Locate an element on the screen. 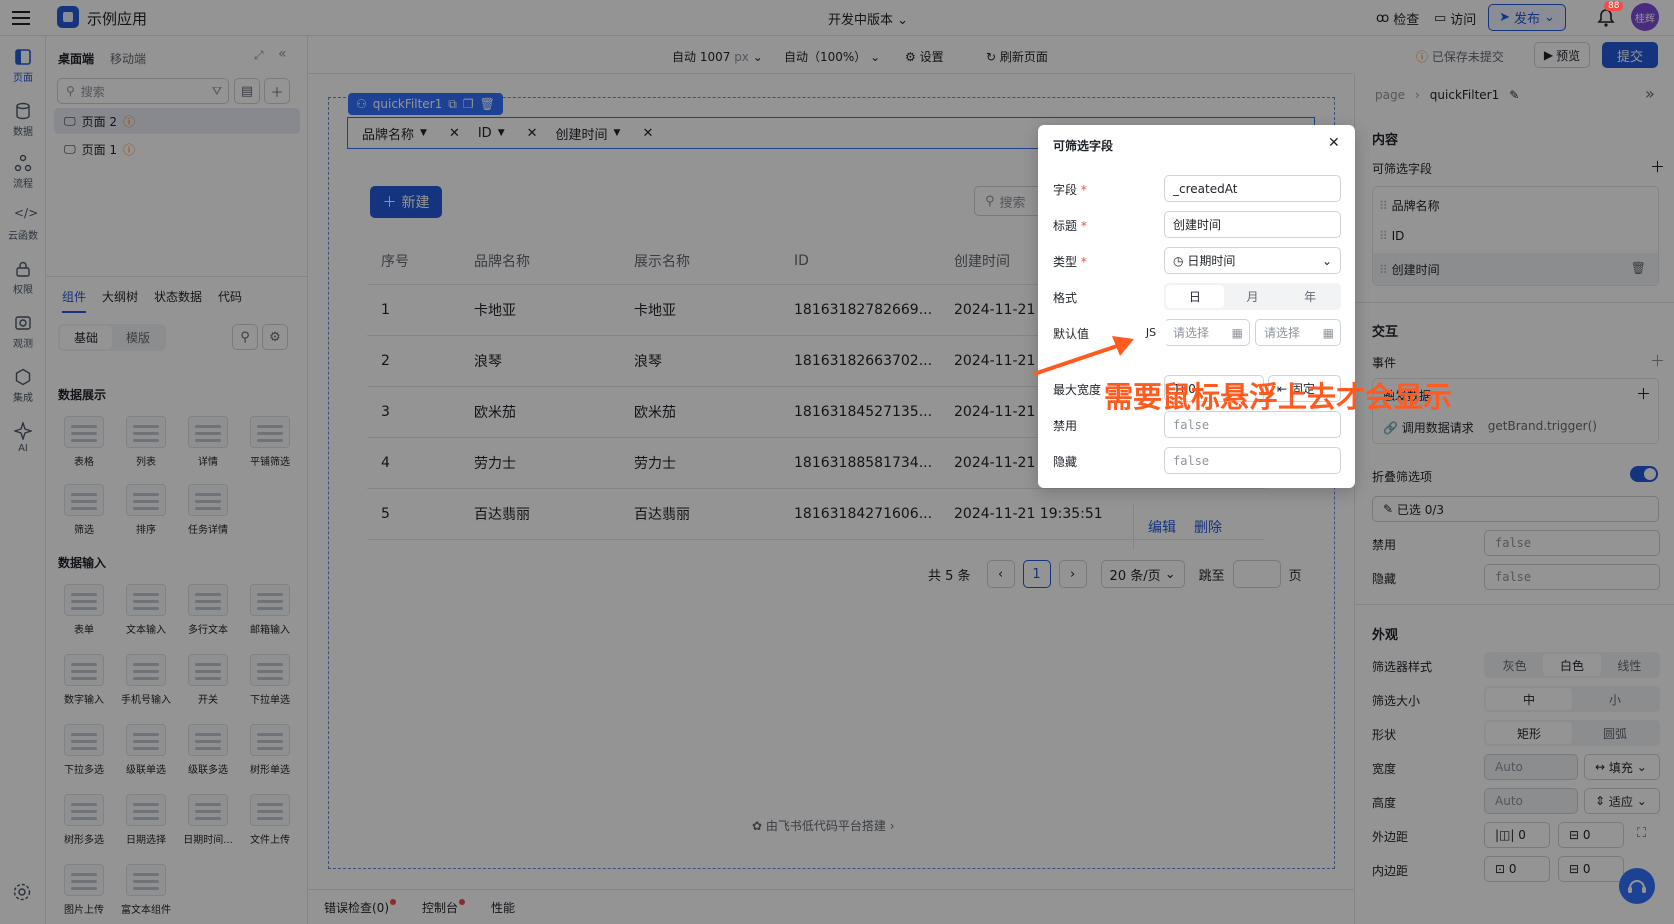 The height and width of the screenshot is (924, 1674). component-item: 日期选择 is located at coordinates (146, 820).